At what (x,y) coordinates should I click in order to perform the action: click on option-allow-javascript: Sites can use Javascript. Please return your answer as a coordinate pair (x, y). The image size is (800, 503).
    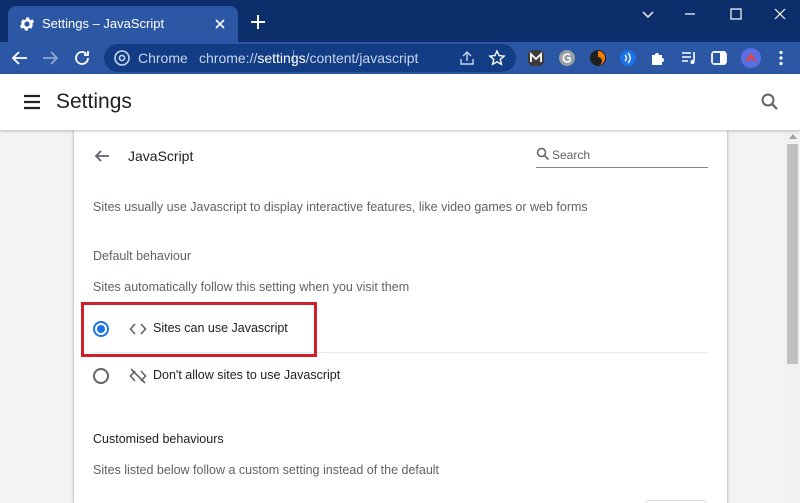
    Looking at the image, I should click on (400, 329).